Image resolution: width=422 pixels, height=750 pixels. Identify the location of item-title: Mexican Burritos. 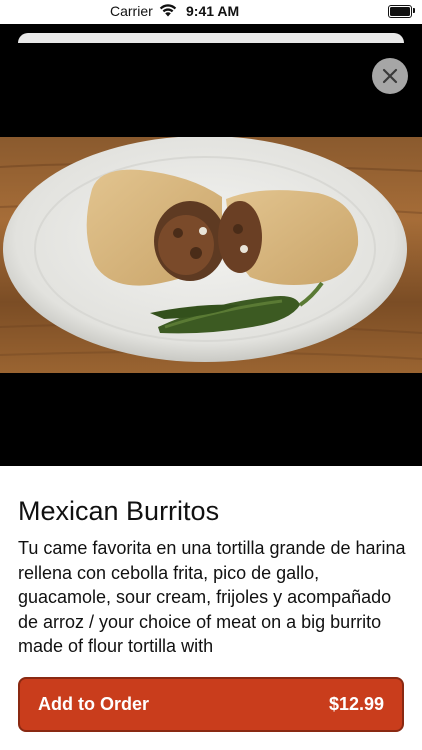
(119, 511).